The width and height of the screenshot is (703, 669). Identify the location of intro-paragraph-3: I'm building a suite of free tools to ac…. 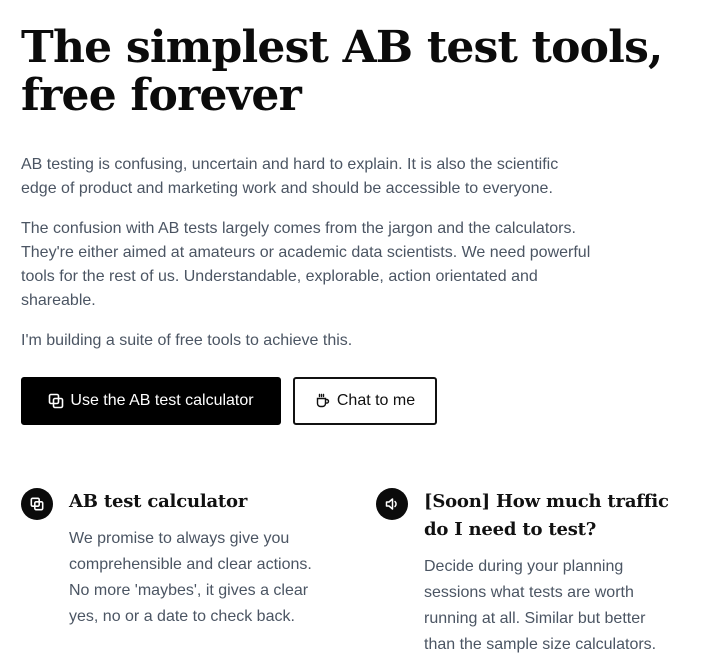
(187, 340).